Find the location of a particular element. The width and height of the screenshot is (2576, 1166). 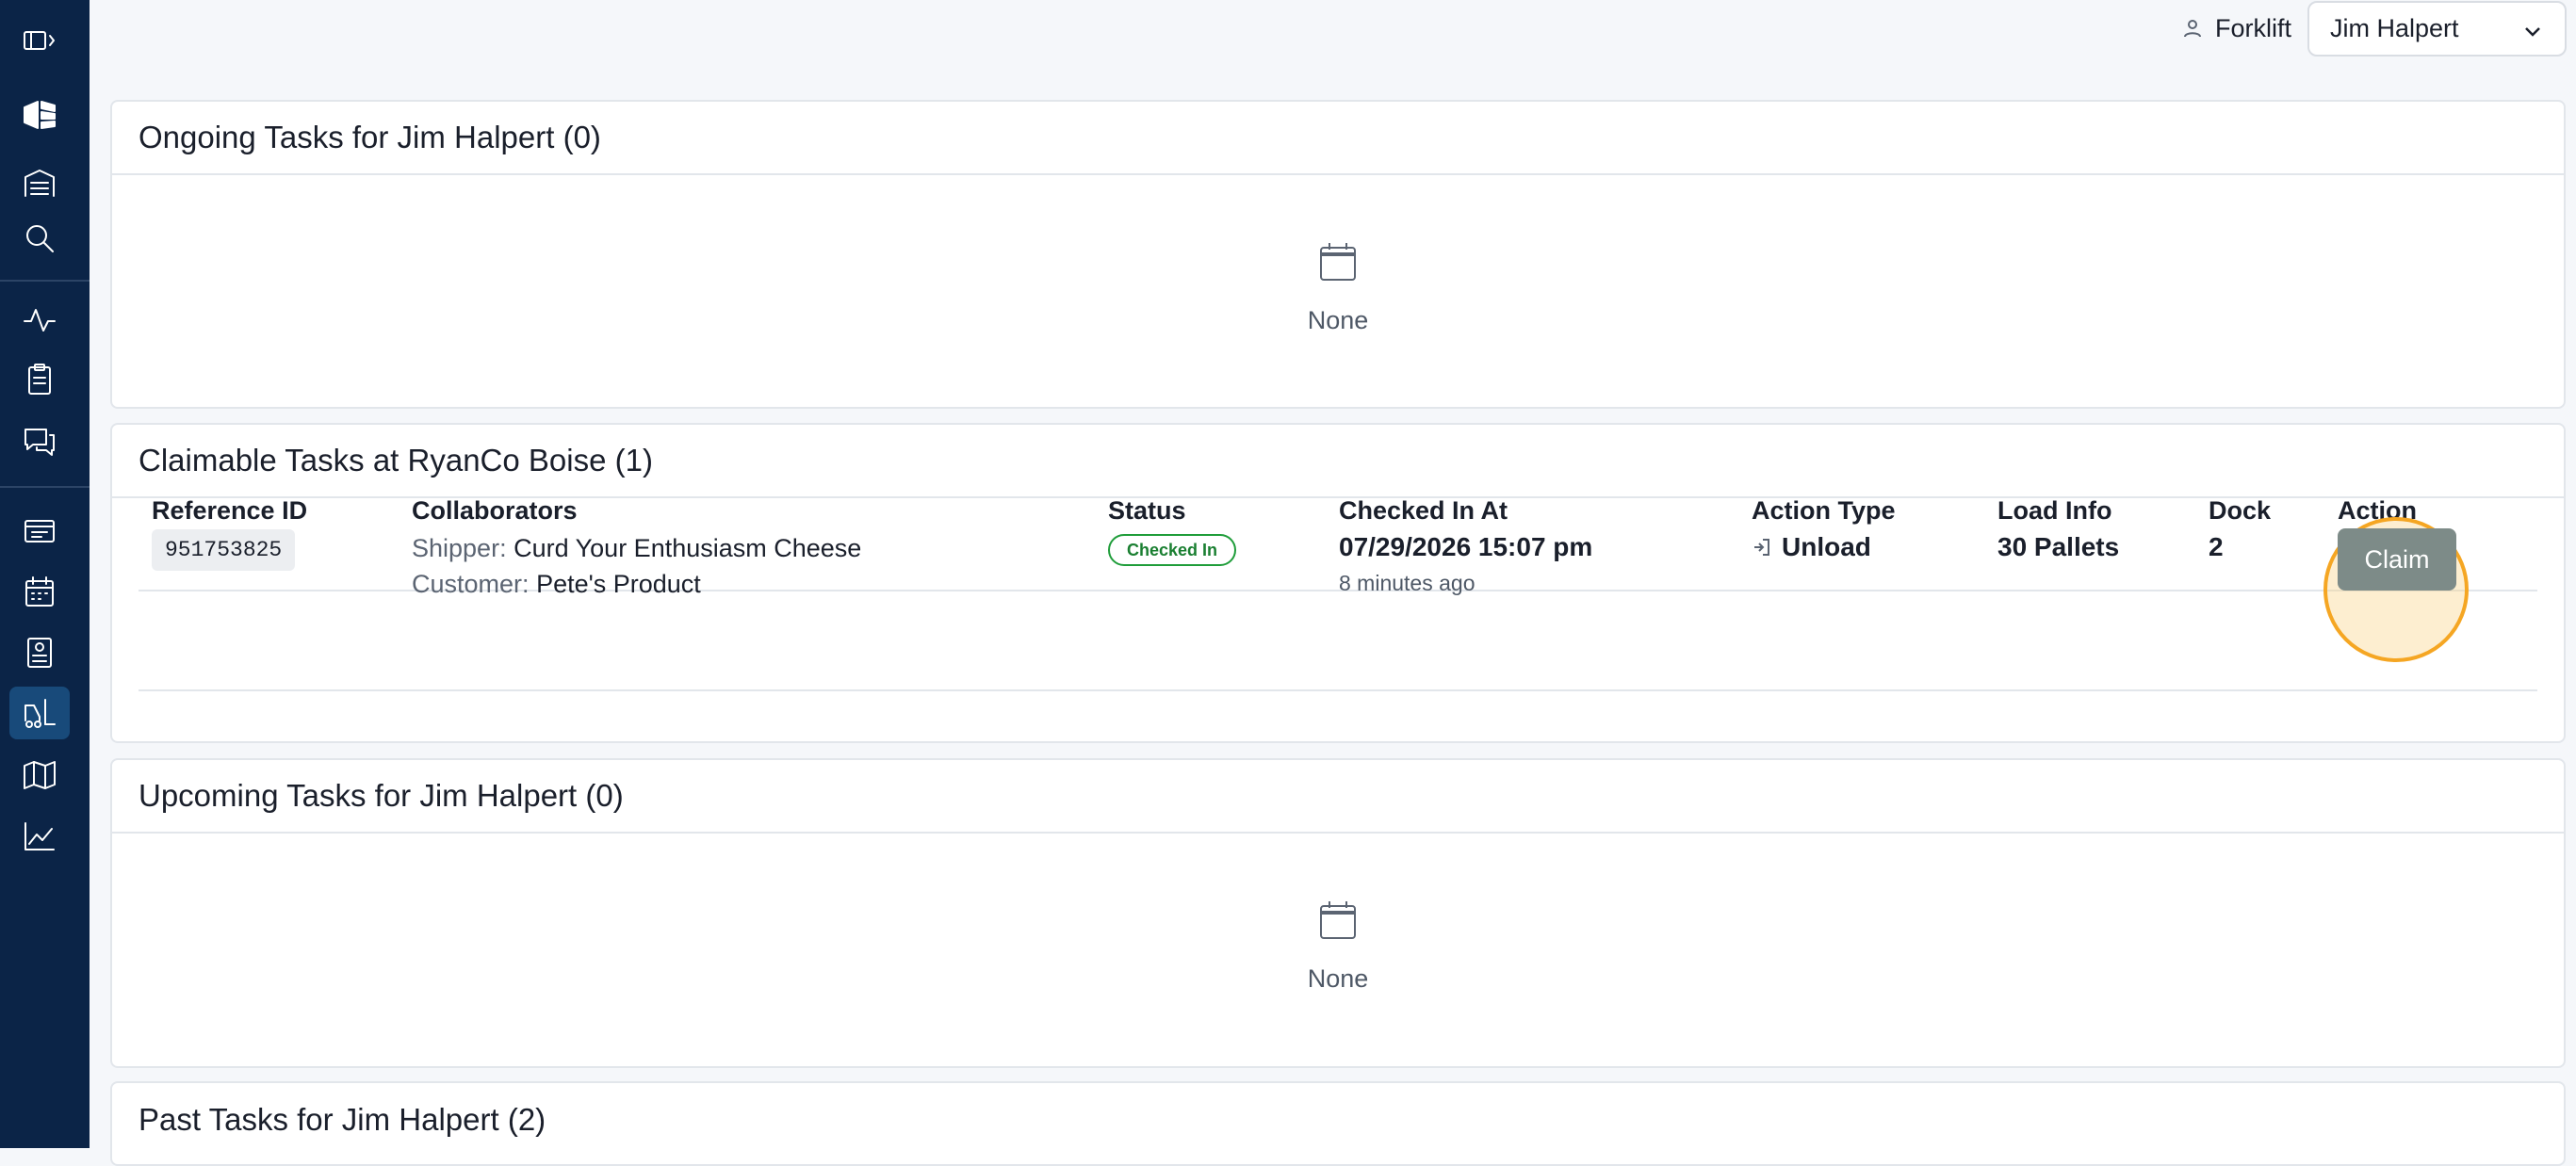

role-label: Forklift is located at coordinates (2253, 27).